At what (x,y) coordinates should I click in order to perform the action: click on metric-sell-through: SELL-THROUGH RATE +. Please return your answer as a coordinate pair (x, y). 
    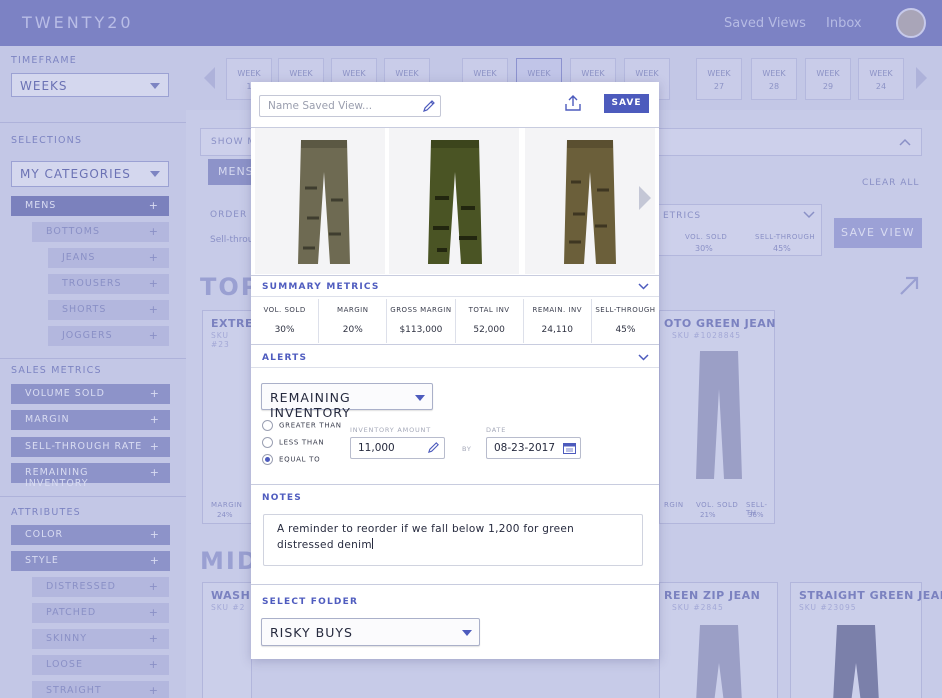
    Looking at the image, I should click on (90, 447).